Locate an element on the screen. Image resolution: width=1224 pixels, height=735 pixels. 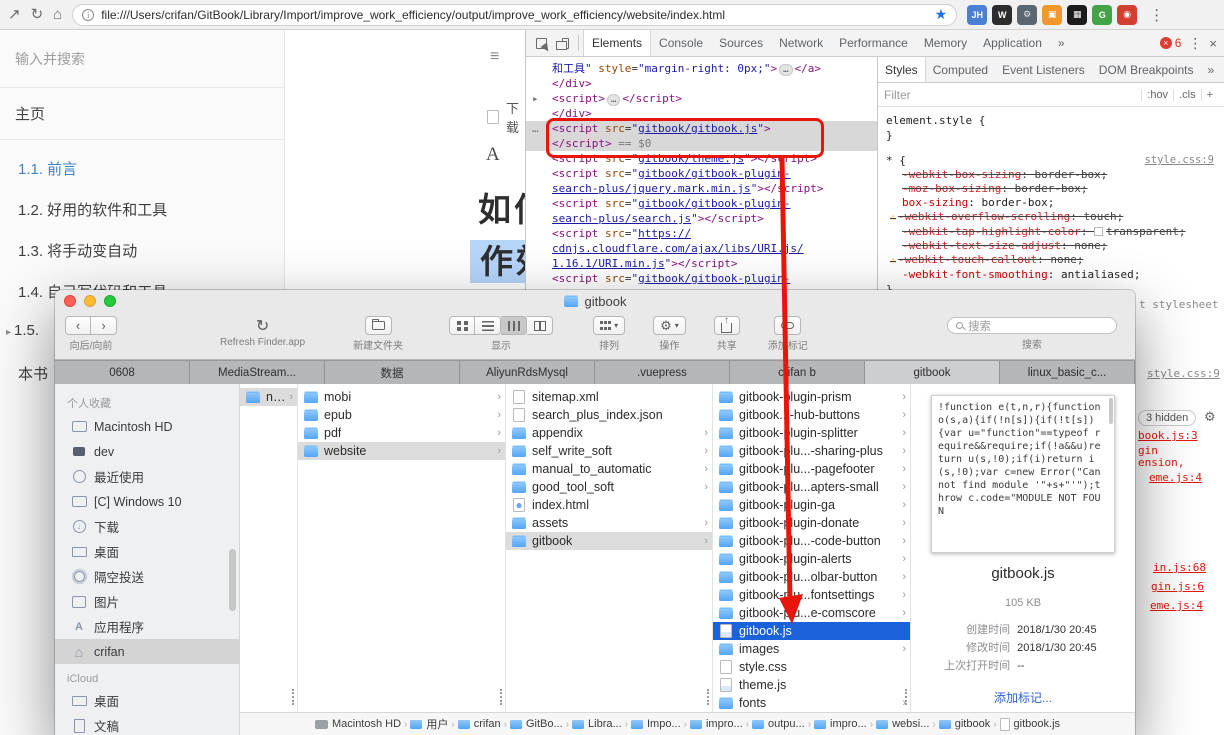
finder-item: gitbook-plu...-sharing-plus › is located at coordinates (811, 451).